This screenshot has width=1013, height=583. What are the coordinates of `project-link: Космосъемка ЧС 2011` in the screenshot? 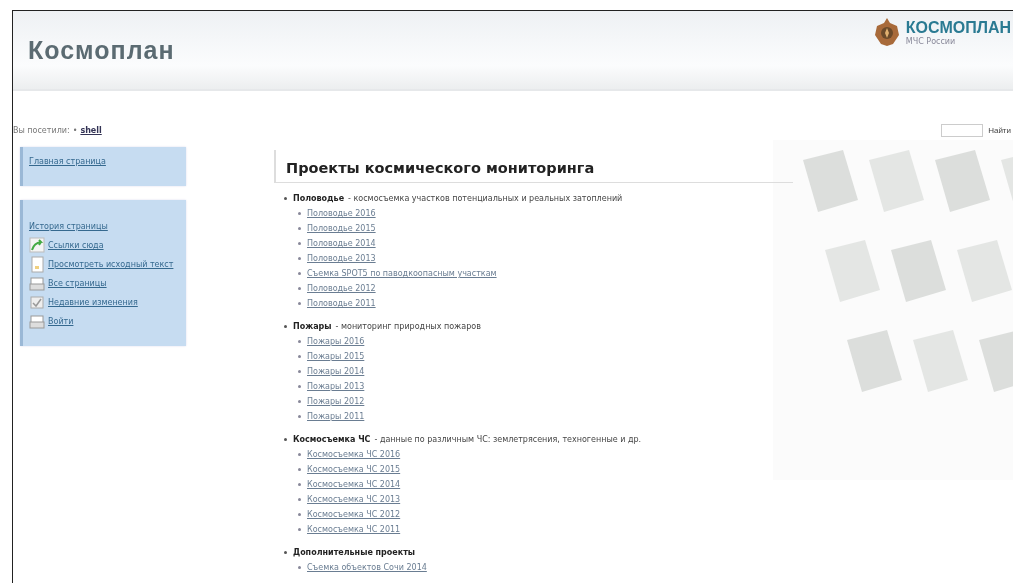 It's located at (354, 529).